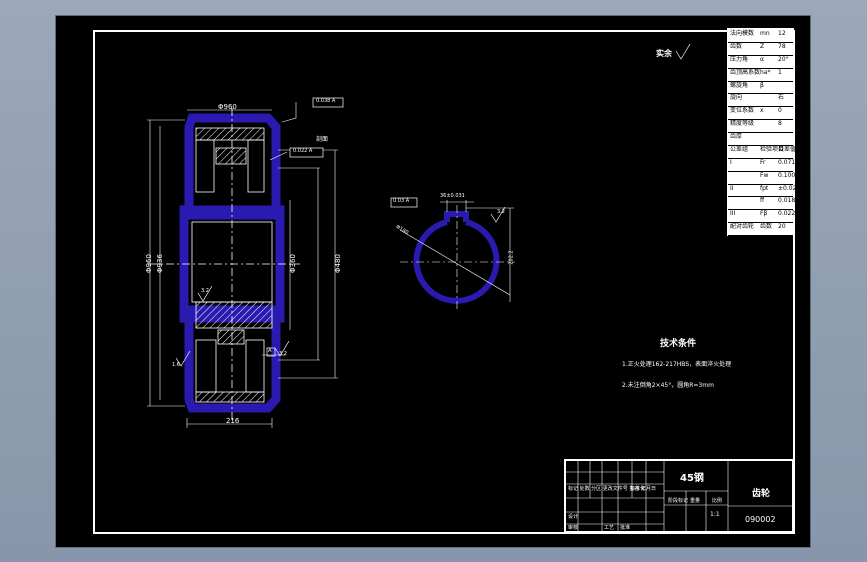 The image size is (867, 562). Describe the element at coordinates (573, 517) in the screenshot. I see `designer-label: 设计` at that location.